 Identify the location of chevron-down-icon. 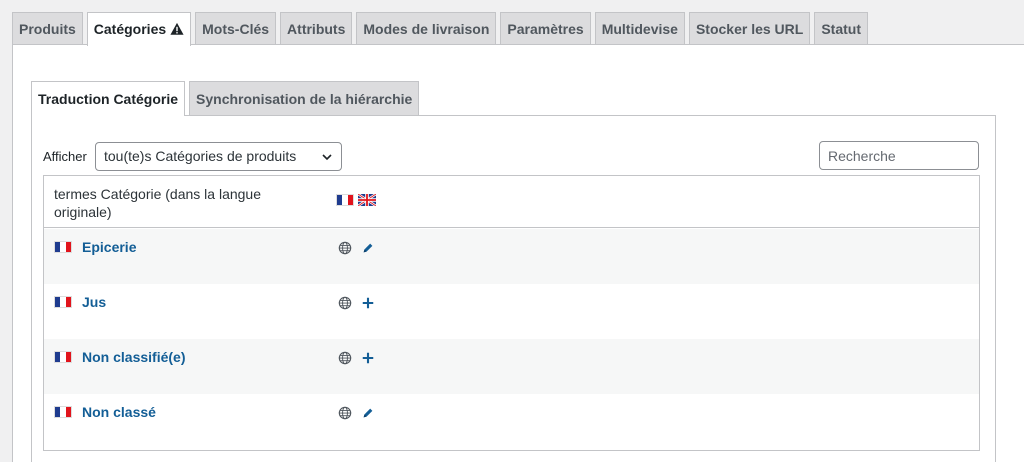
(327, 157).